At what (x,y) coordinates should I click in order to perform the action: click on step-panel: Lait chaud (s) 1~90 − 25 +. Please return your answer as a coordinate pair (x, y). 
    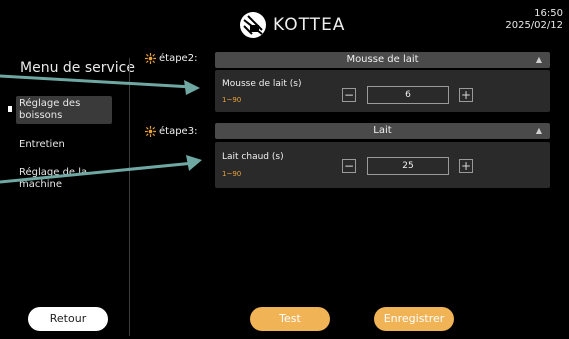
    Looking at the image, I should click on (382, 165).